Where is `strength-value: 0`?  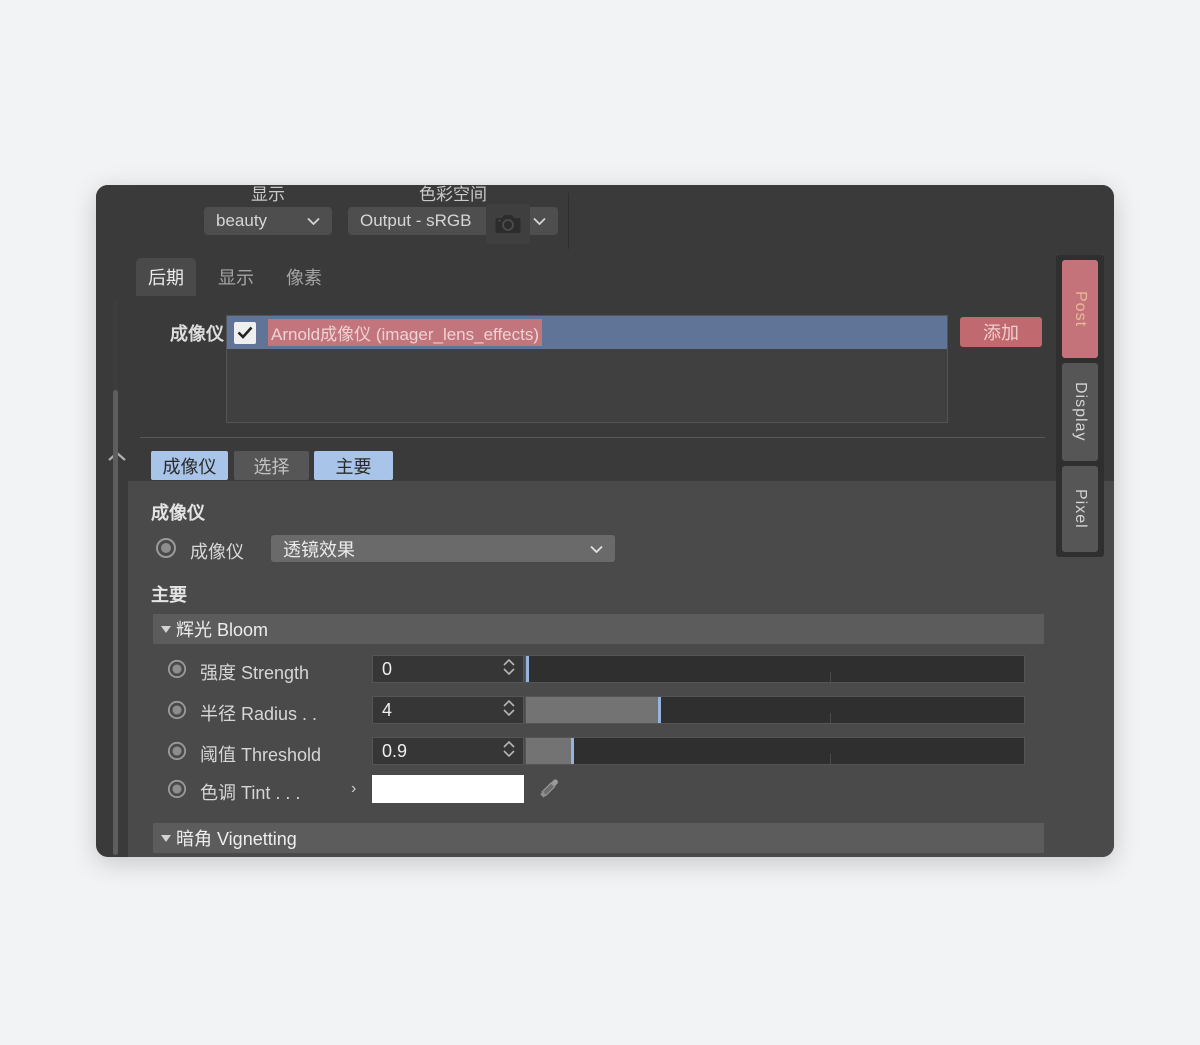 strength-value: 0 is located at coordinates (387, 668).